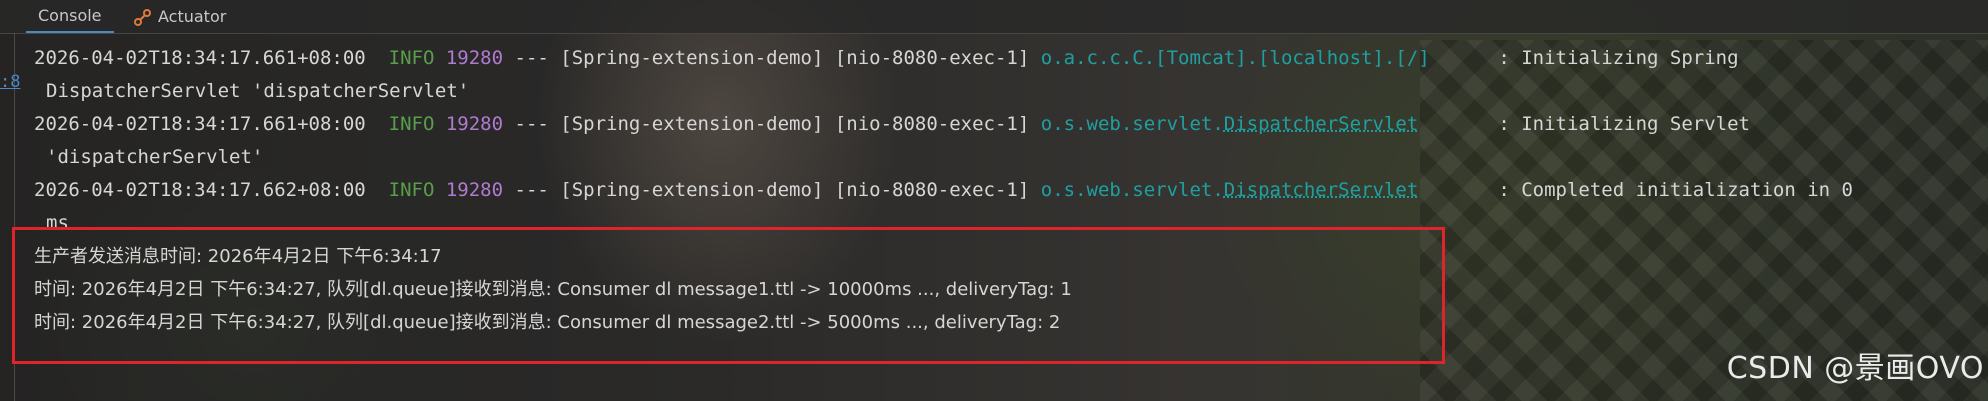  I want to click on log-continuation: 'dispatcherServlet', so click(155, 157).